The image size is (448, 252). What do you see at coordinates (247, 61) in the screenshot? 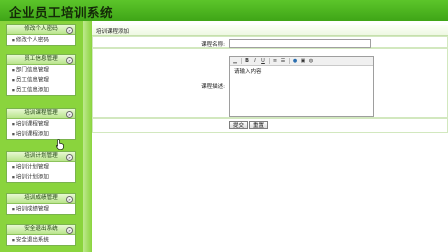
I see `bold-button: B` at bounding box center [247, 61].